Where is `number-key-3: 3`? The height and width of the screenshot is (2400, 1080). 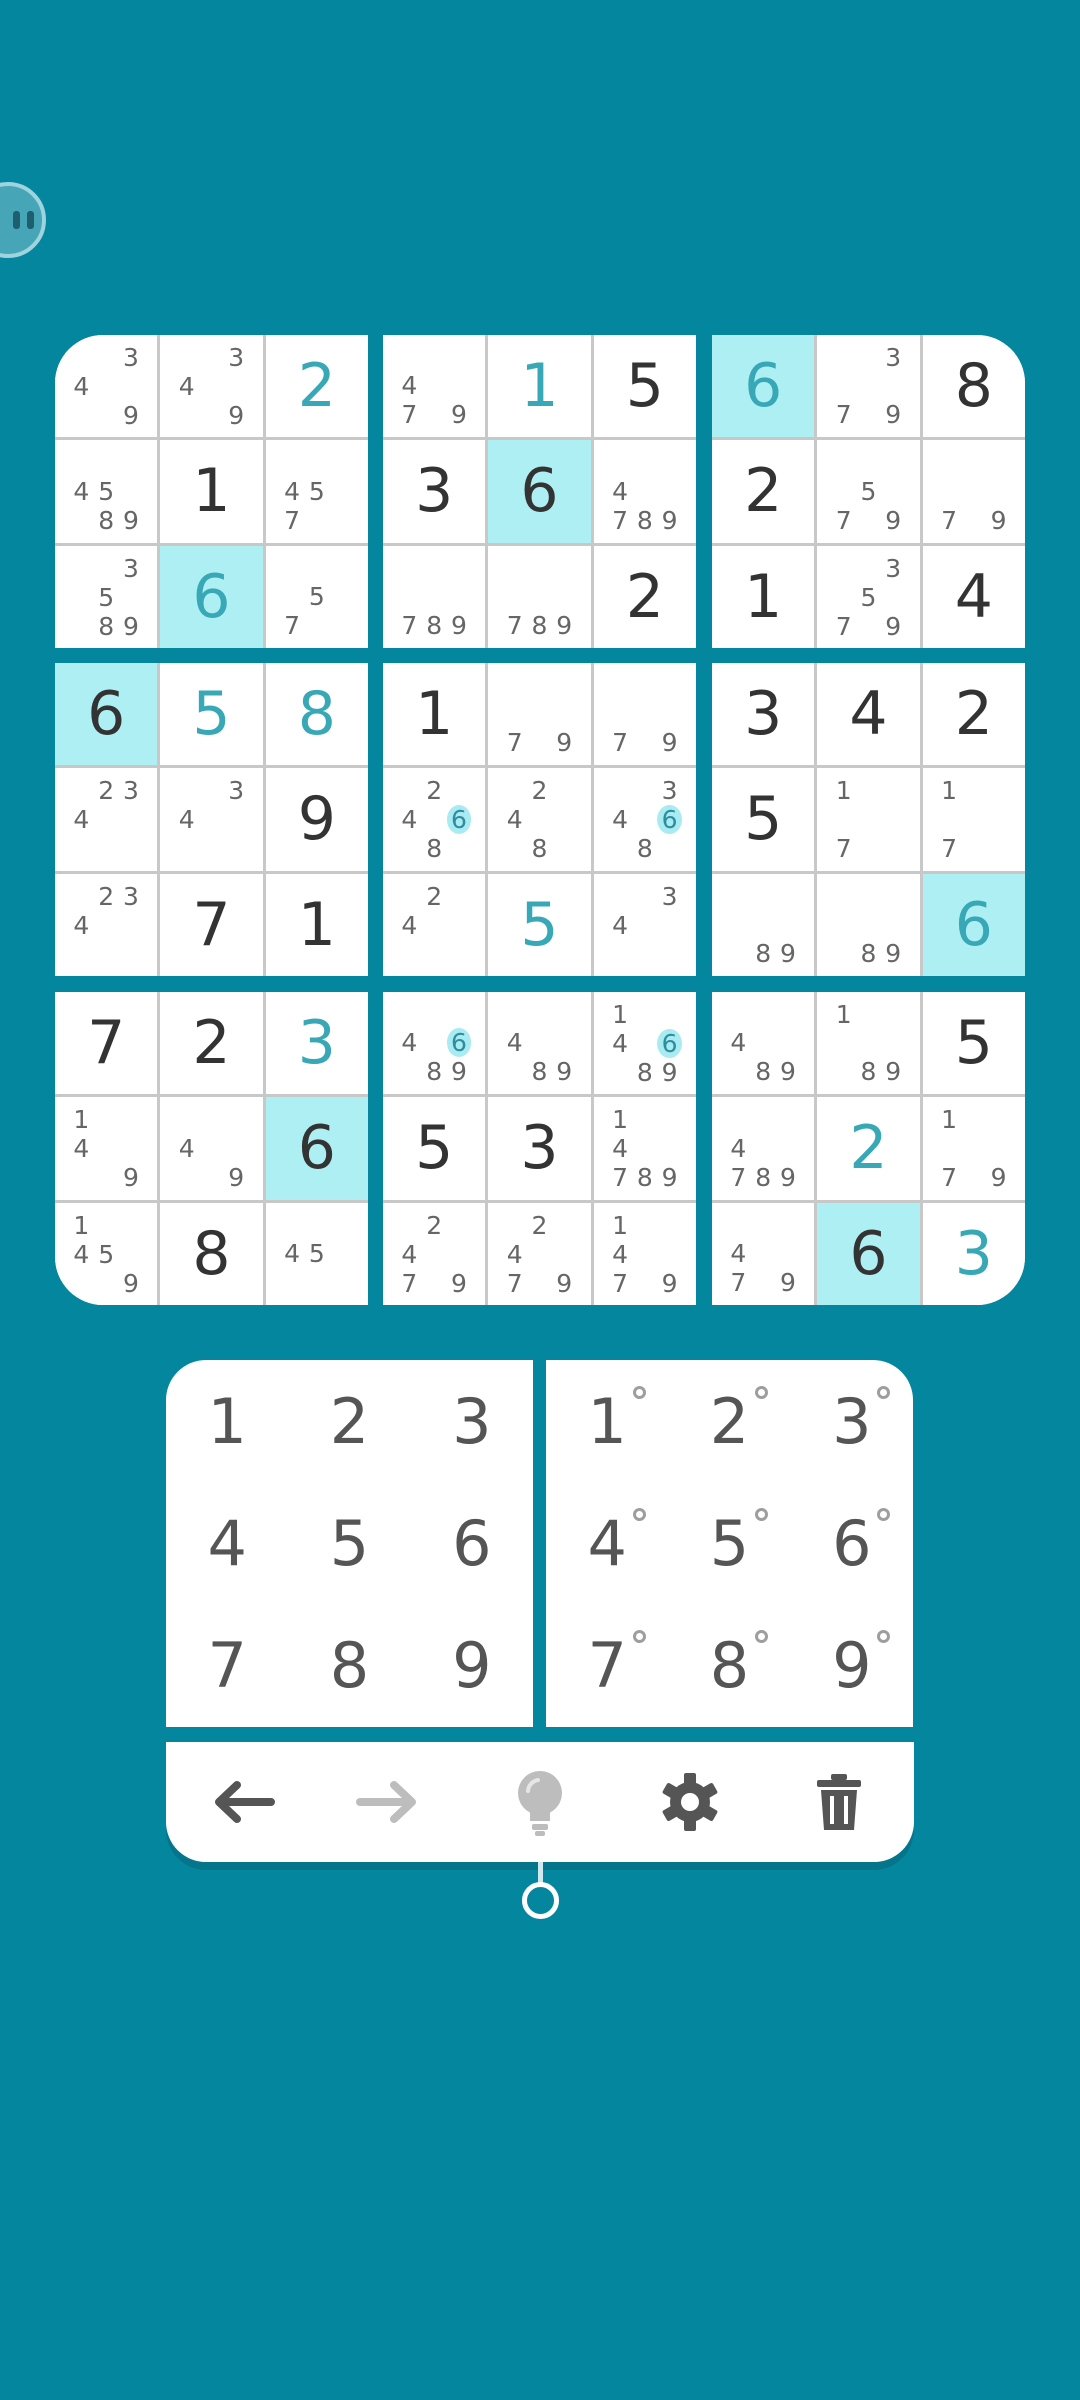
number-key-3: 3 is located at coordinates (472, 1421).